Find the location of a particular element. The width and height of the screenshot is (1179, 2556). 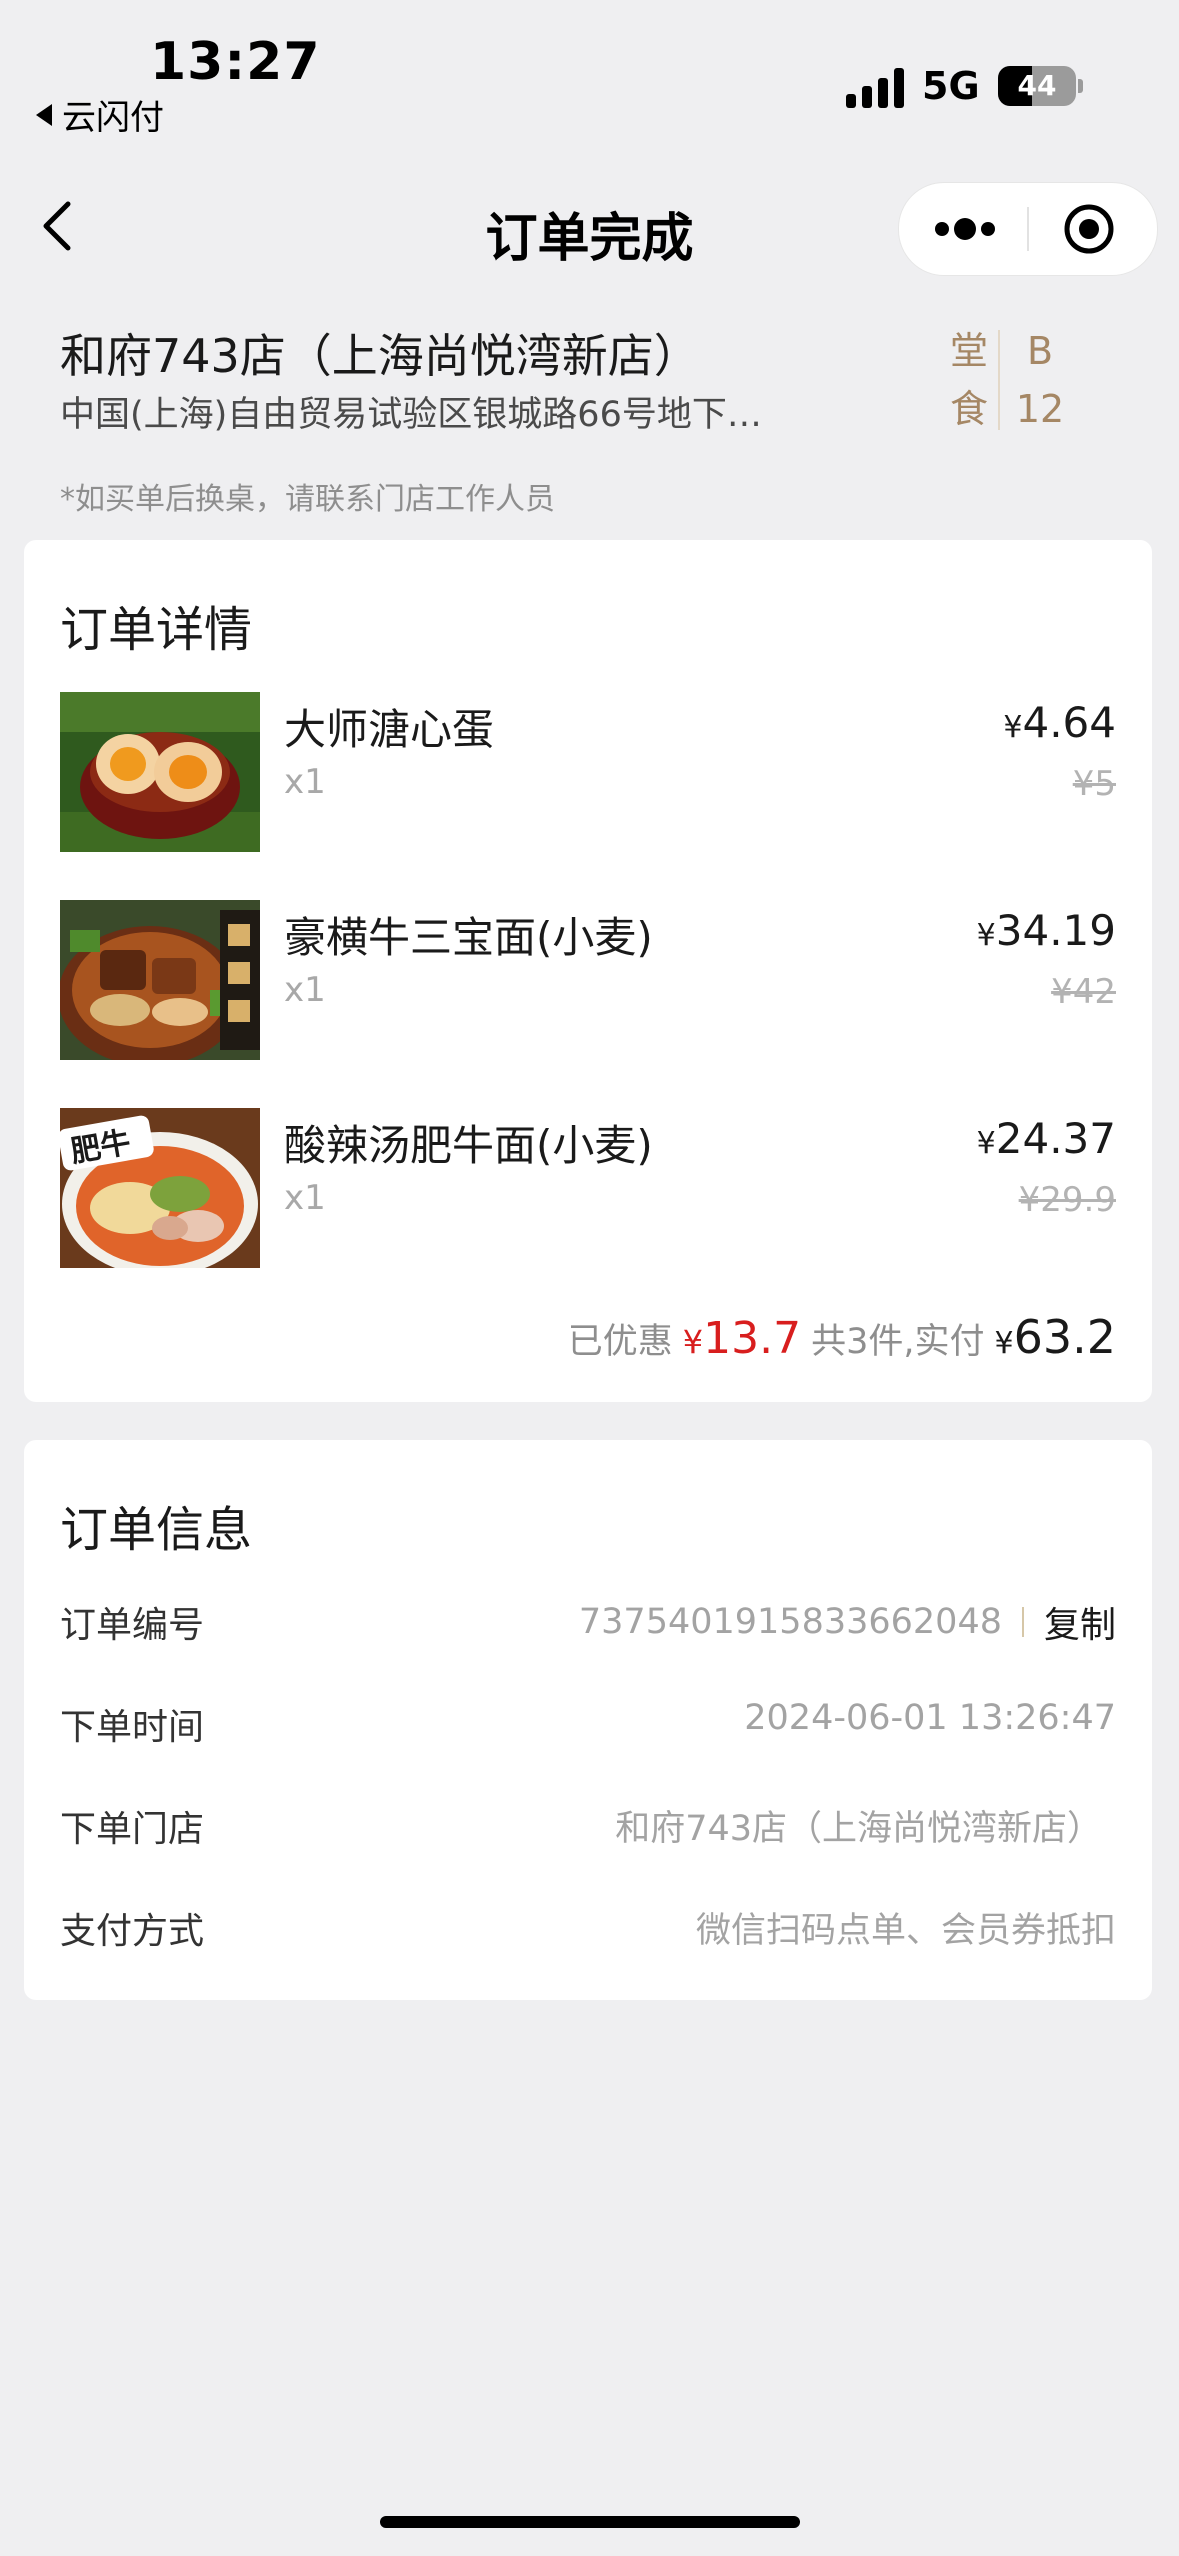

back-triangle-icon is located at coordinates (44, 114).